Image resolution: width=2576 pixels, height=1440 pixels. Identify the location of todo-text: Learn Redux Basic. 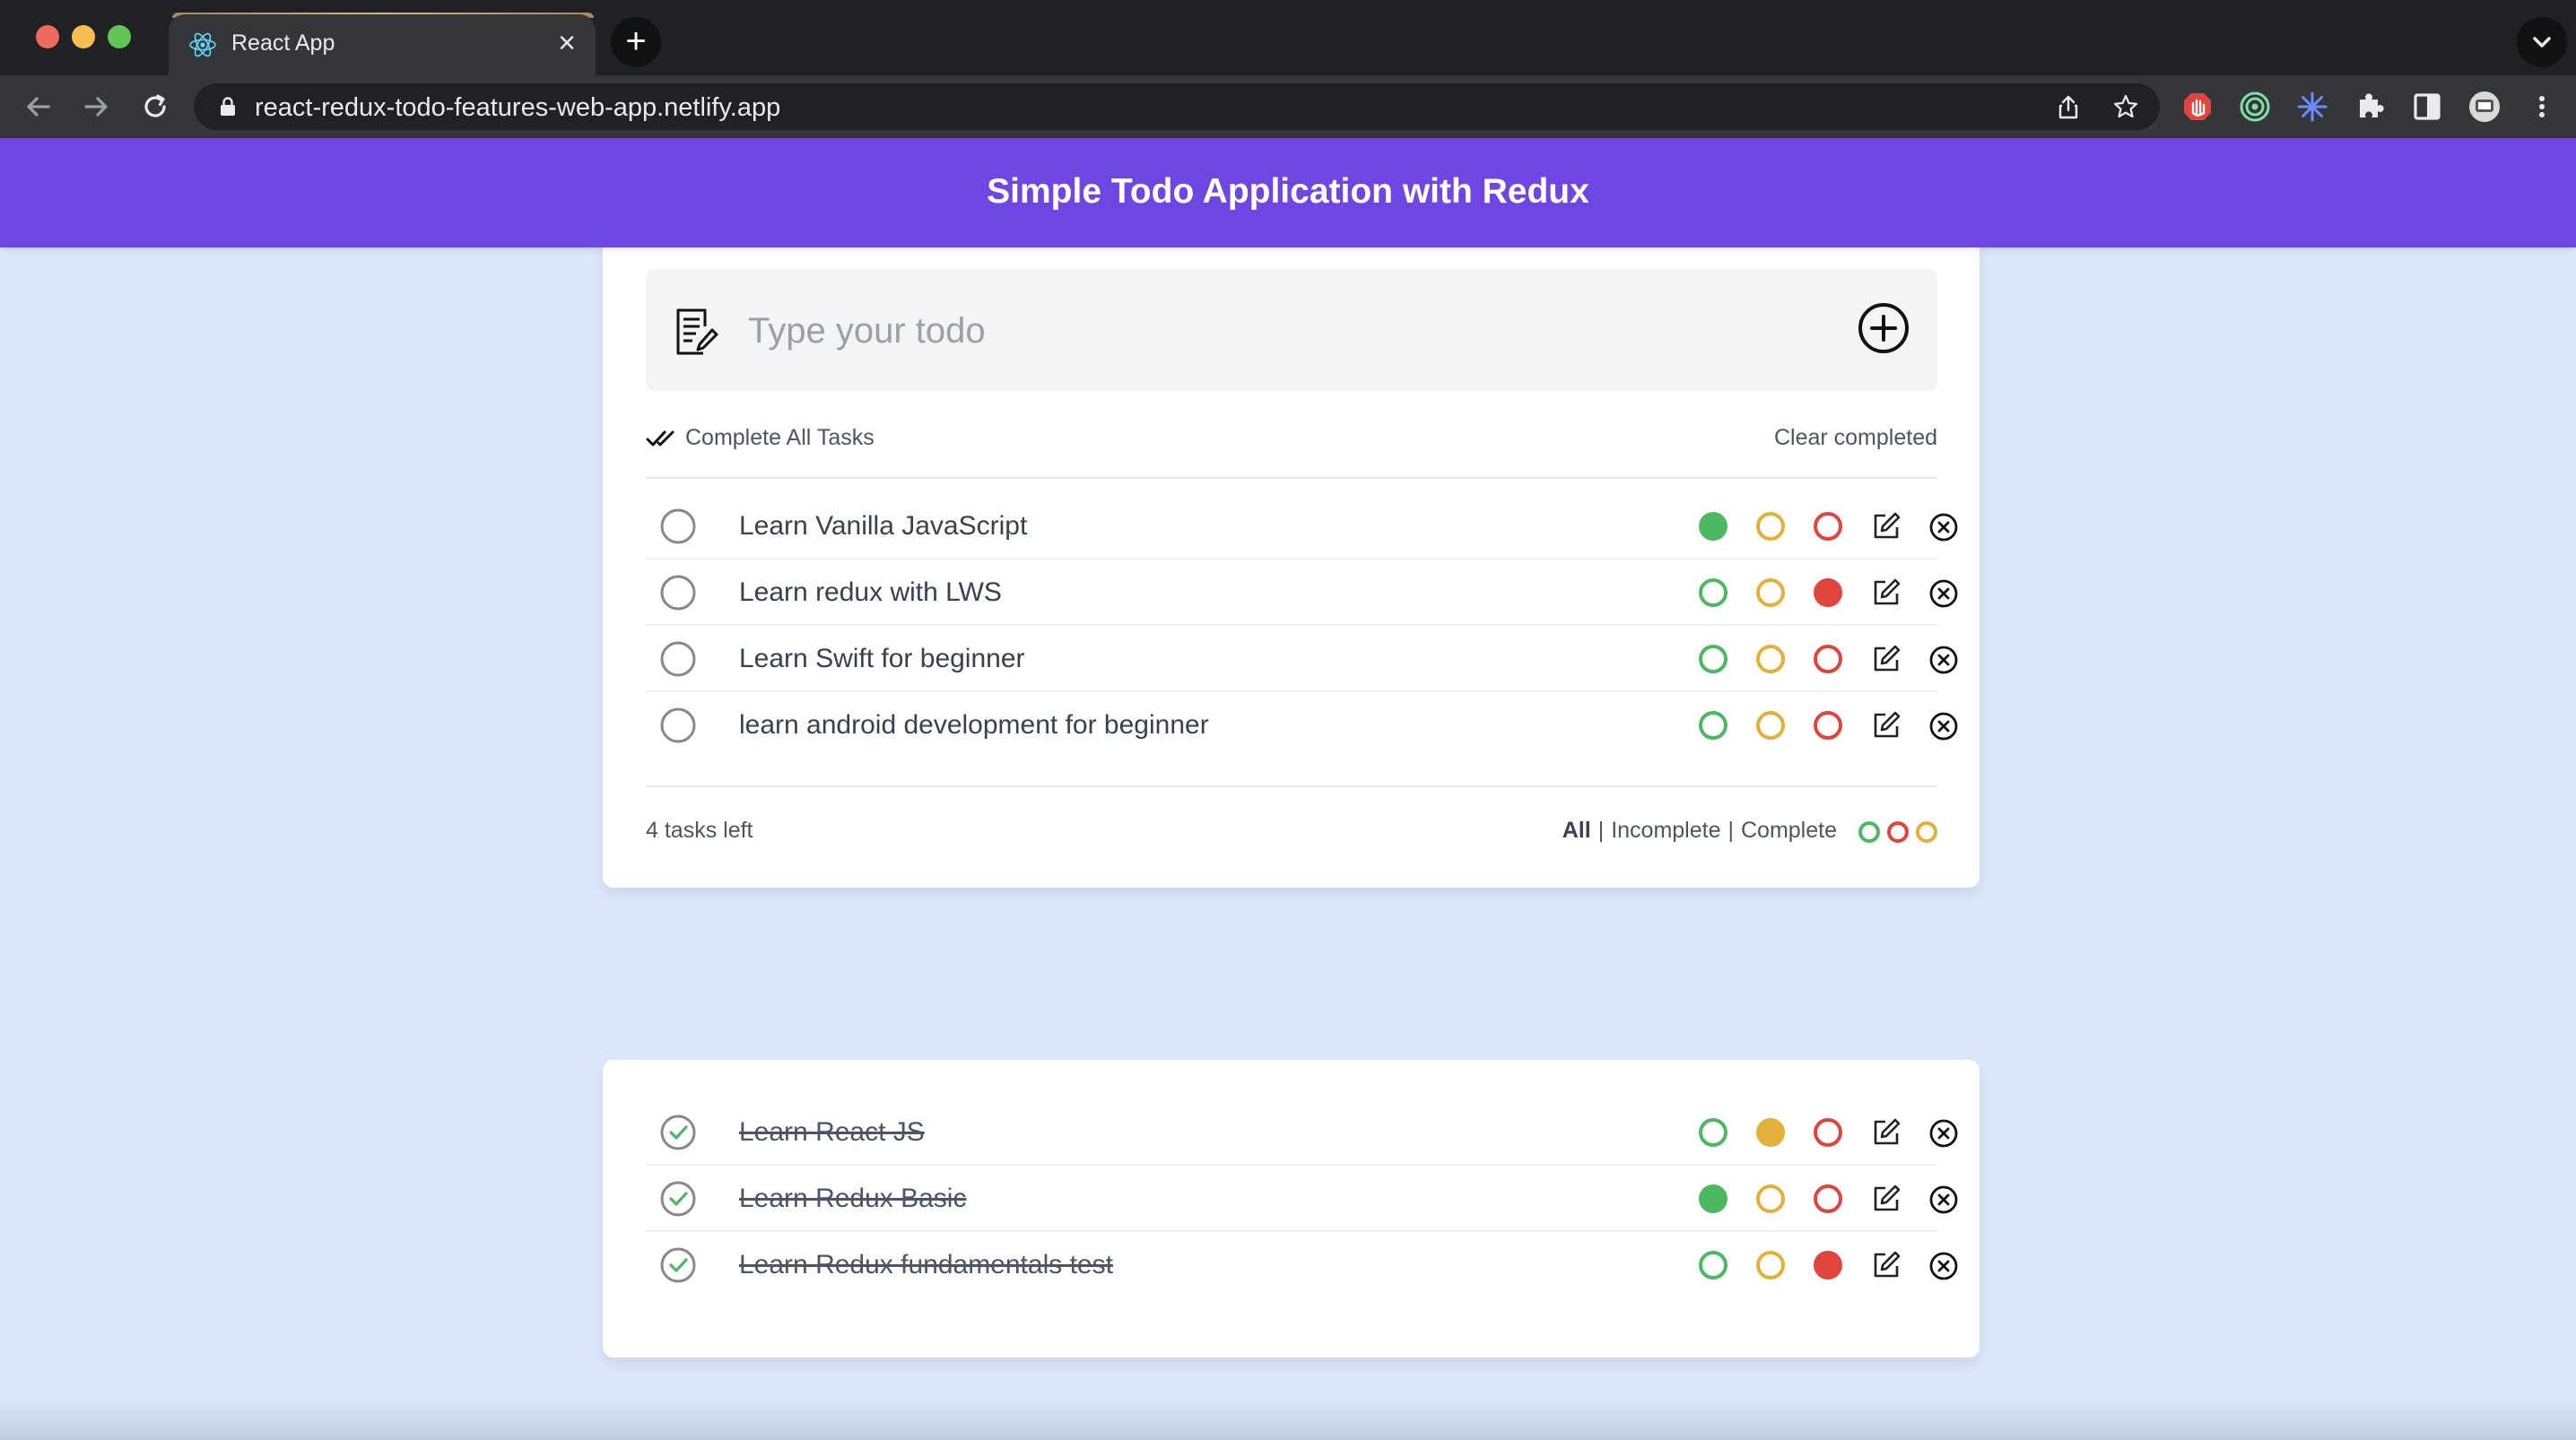
(853, 1198).